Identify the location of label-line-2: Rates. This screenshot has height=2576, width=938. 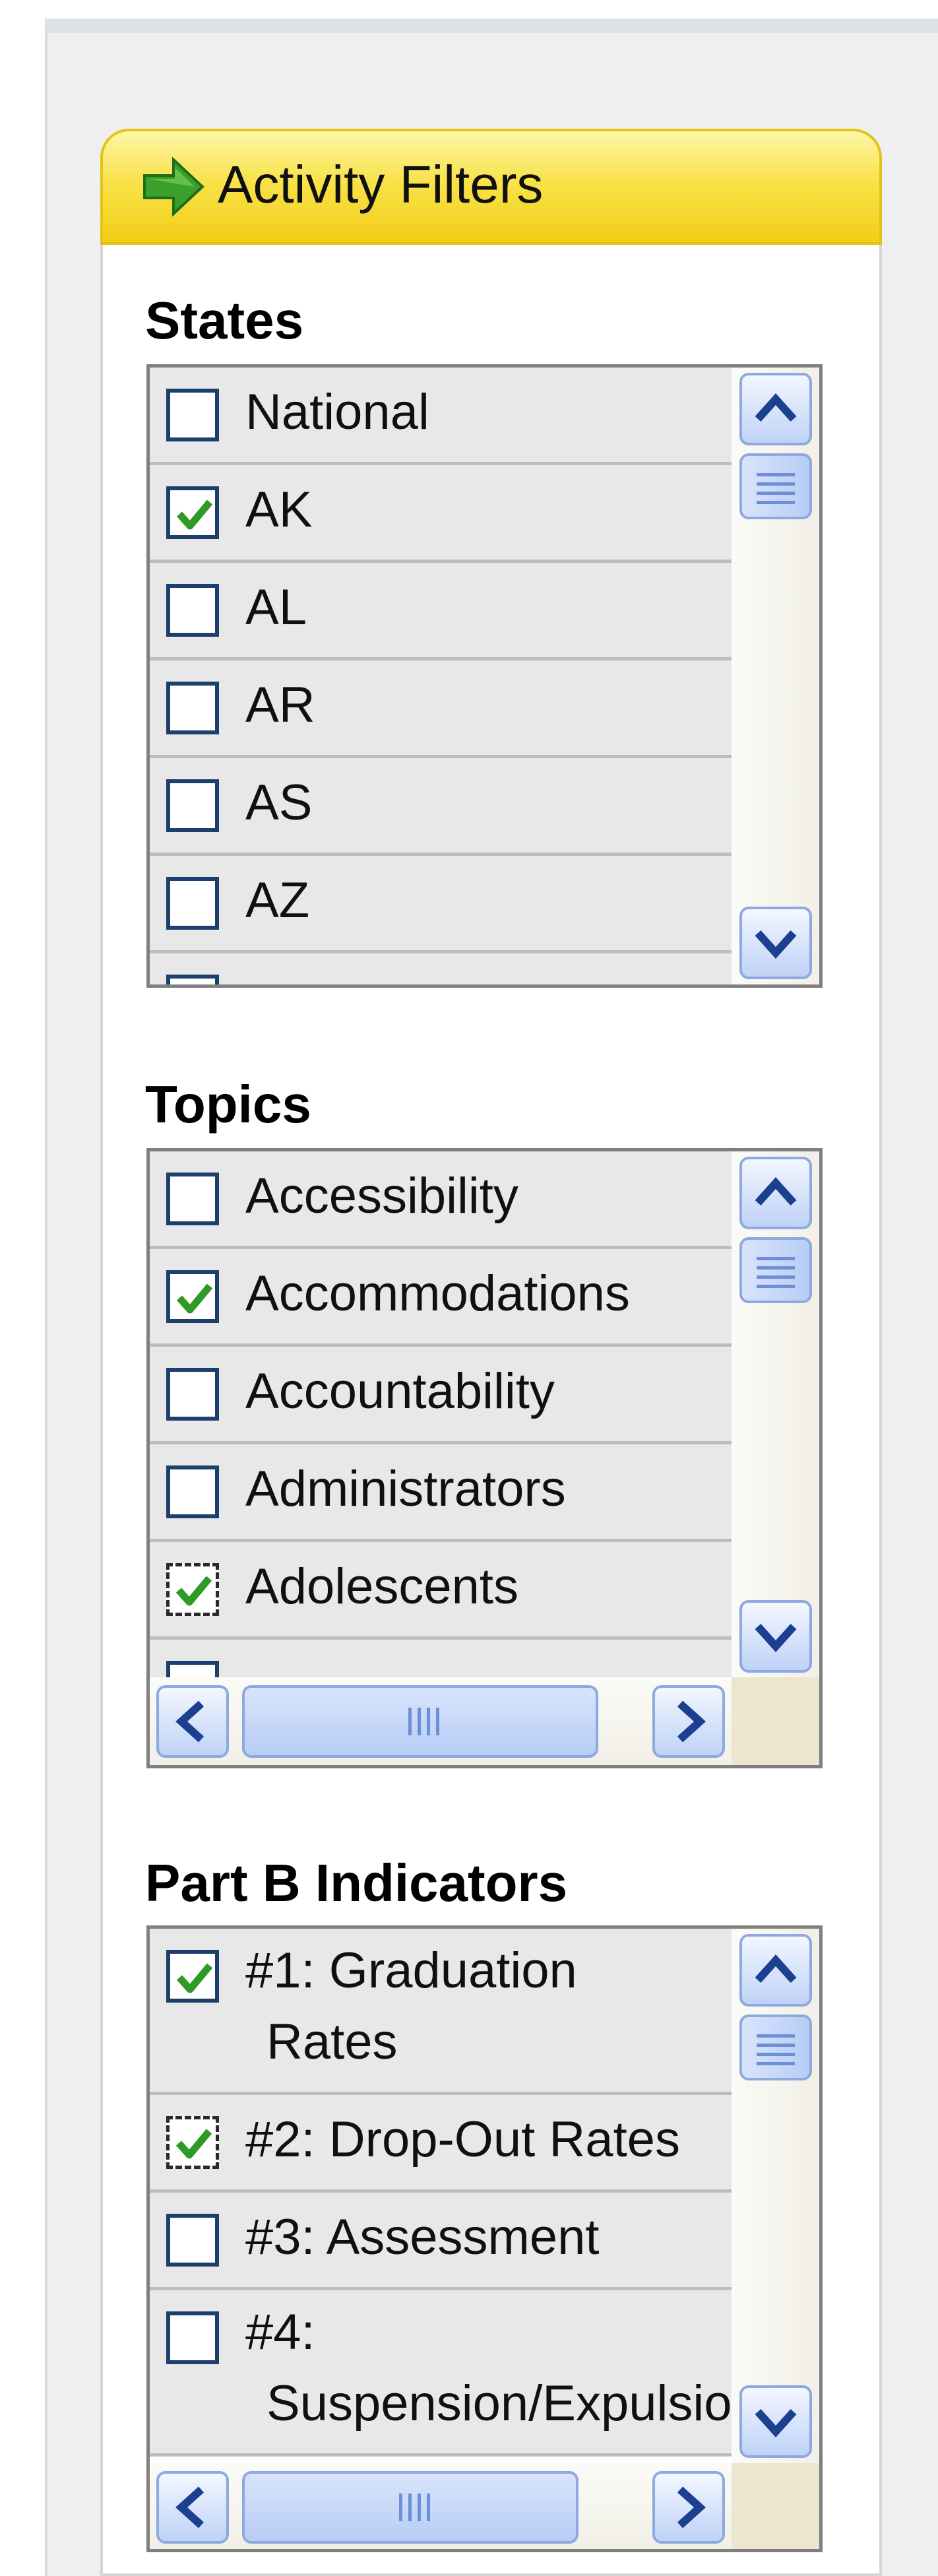
(332, 2042).